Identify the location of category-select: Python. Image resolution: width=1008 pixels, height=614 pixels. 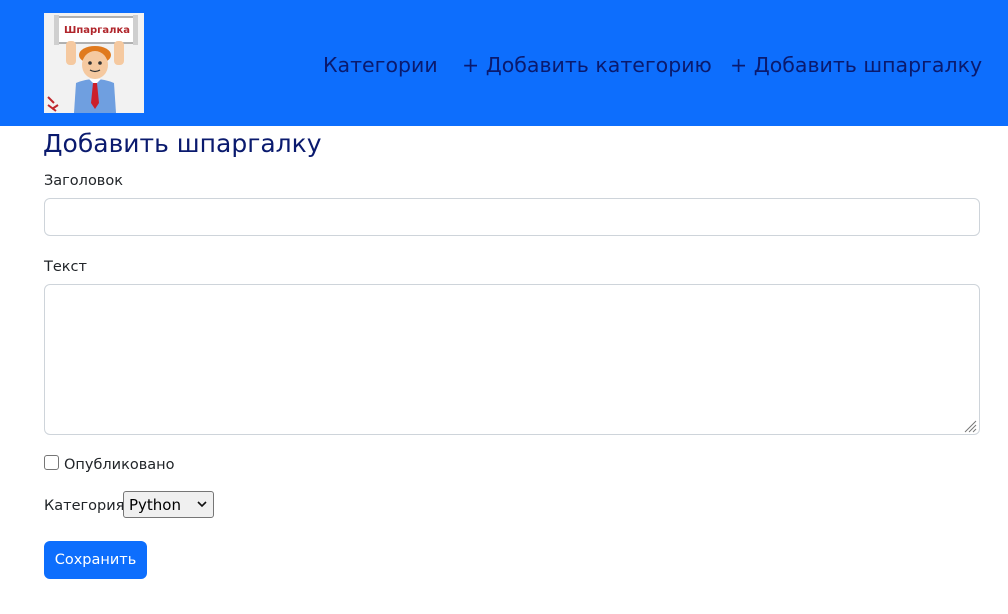
(168, 504).